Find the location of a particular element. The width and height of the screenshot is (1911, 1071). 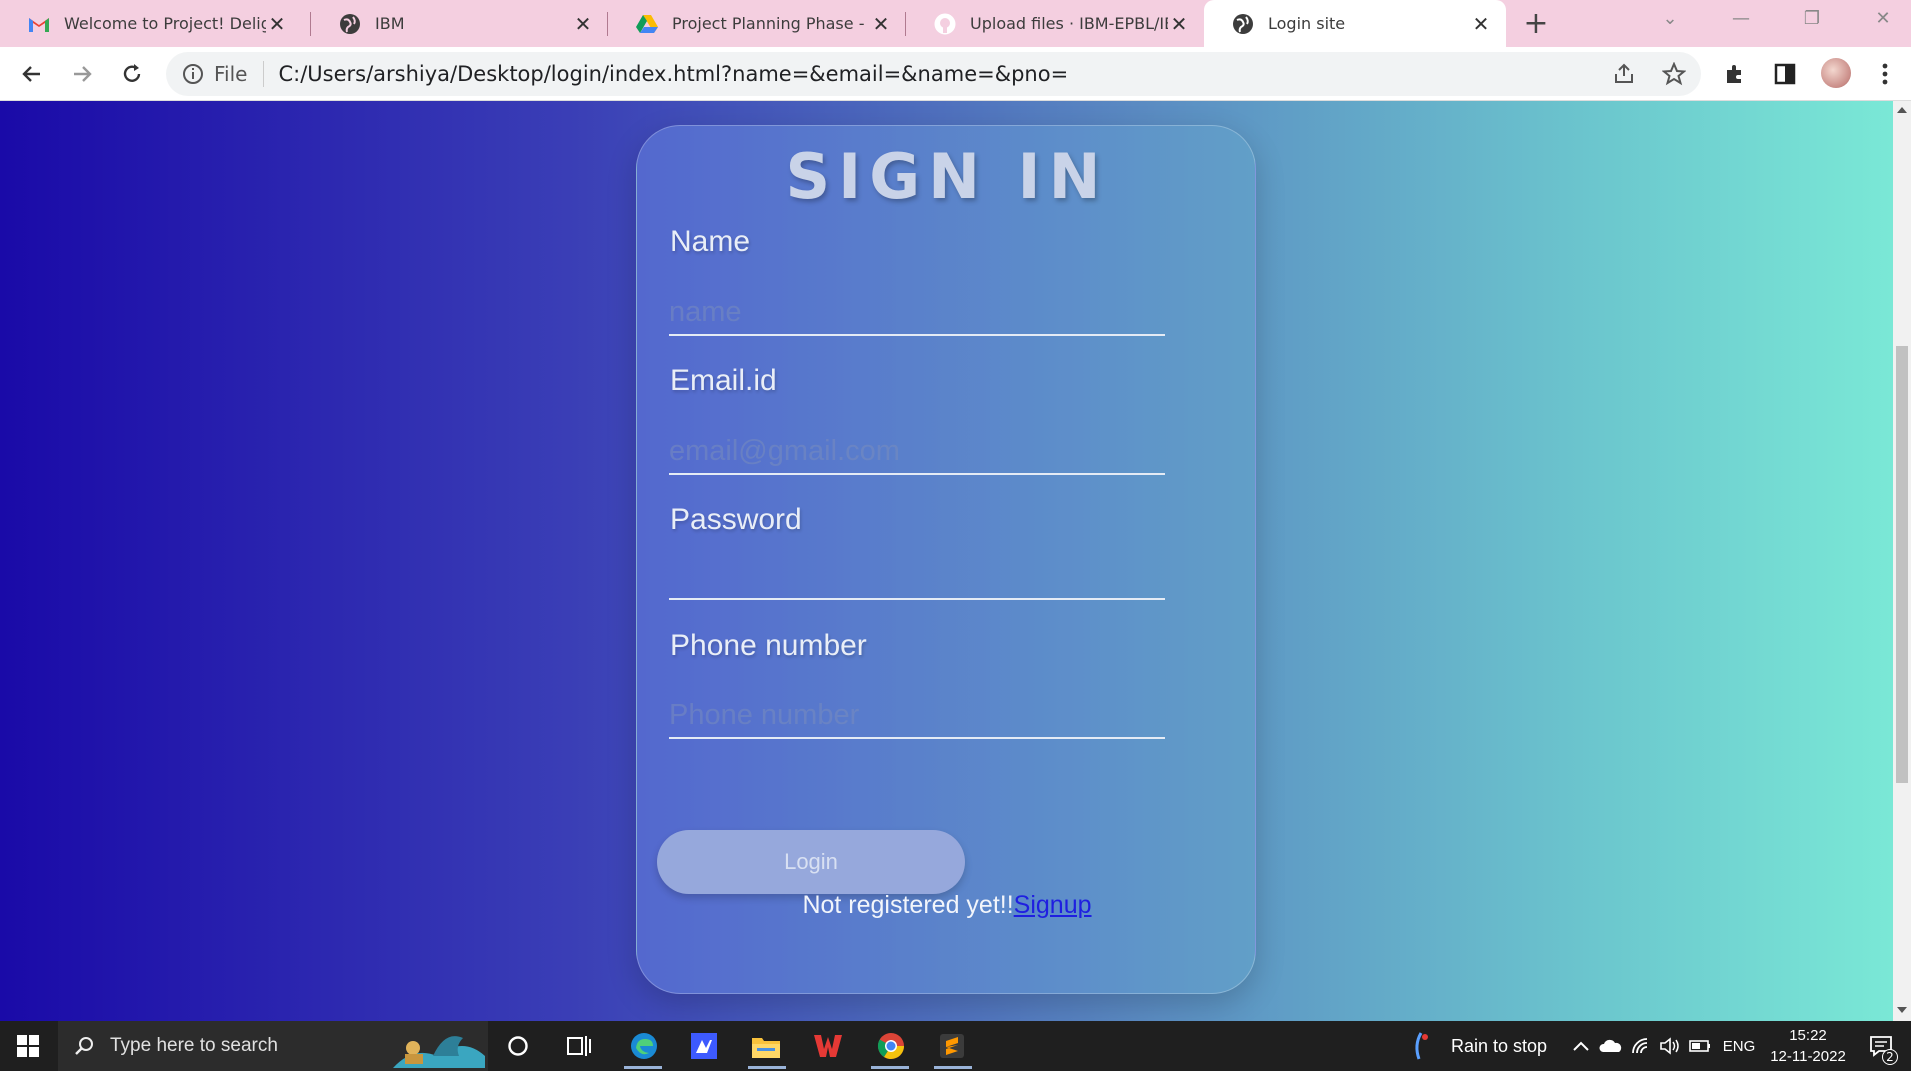

signup-link: Signup is located at coordinates (1053, 905).